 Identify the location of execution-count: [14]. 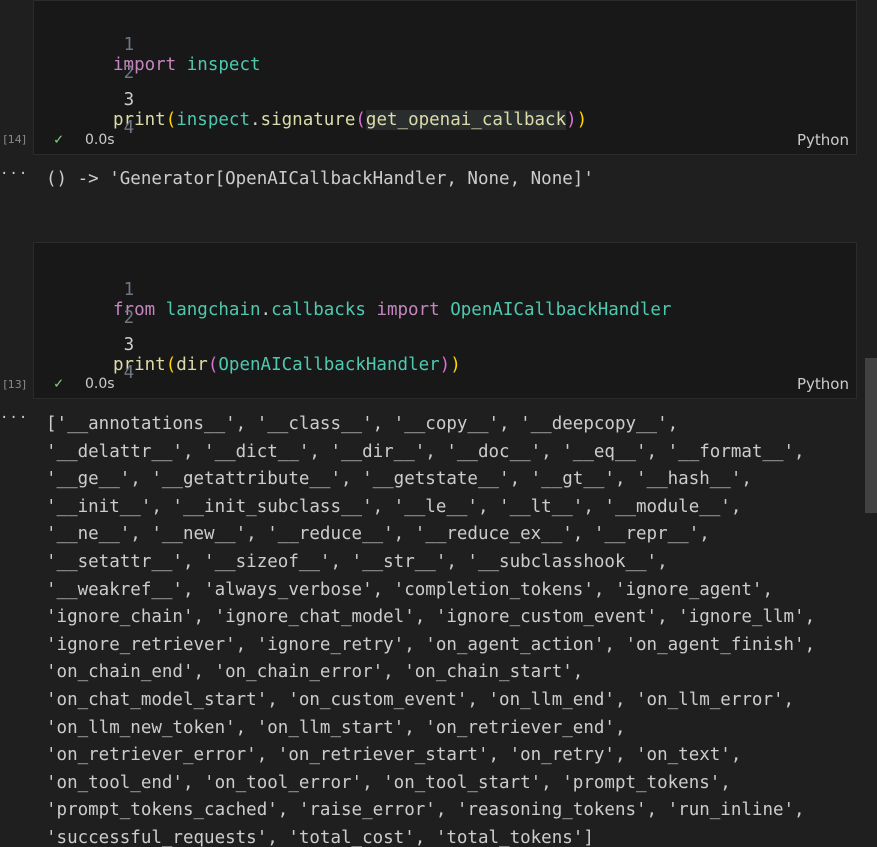
(14, 139).